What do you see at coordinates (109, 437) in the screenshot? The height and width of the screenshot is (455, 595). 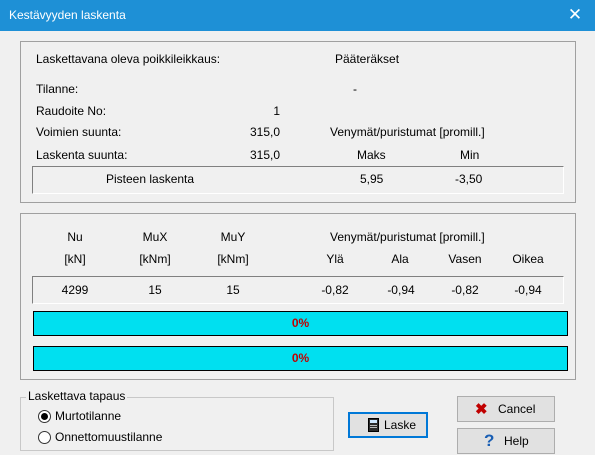 I see `radio-onnettomuustilanne-label: Onnettomuustilanne` at bounding box center [109, 437].